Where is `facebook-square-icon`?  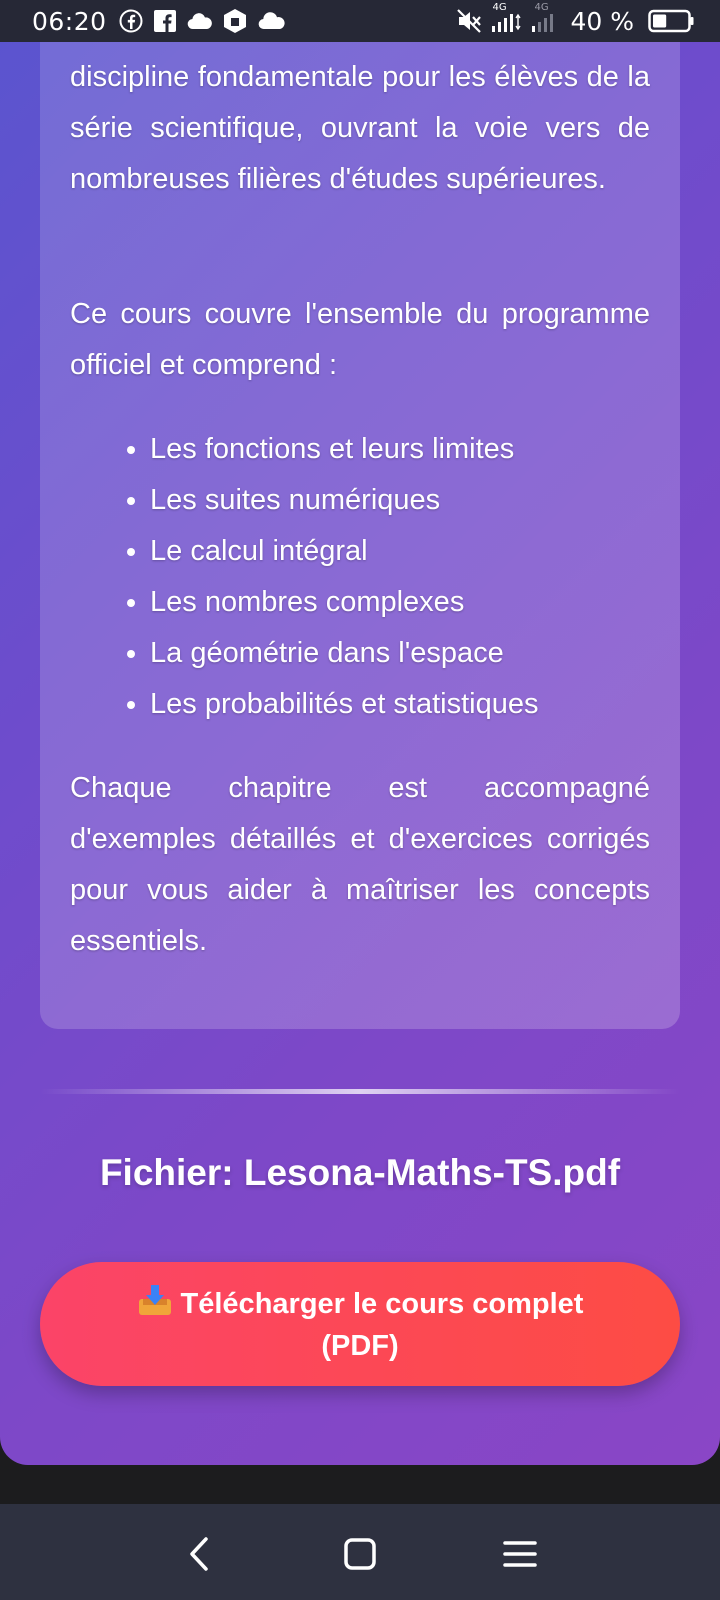 facebook-square-icon is located at coordinates (165, 21).